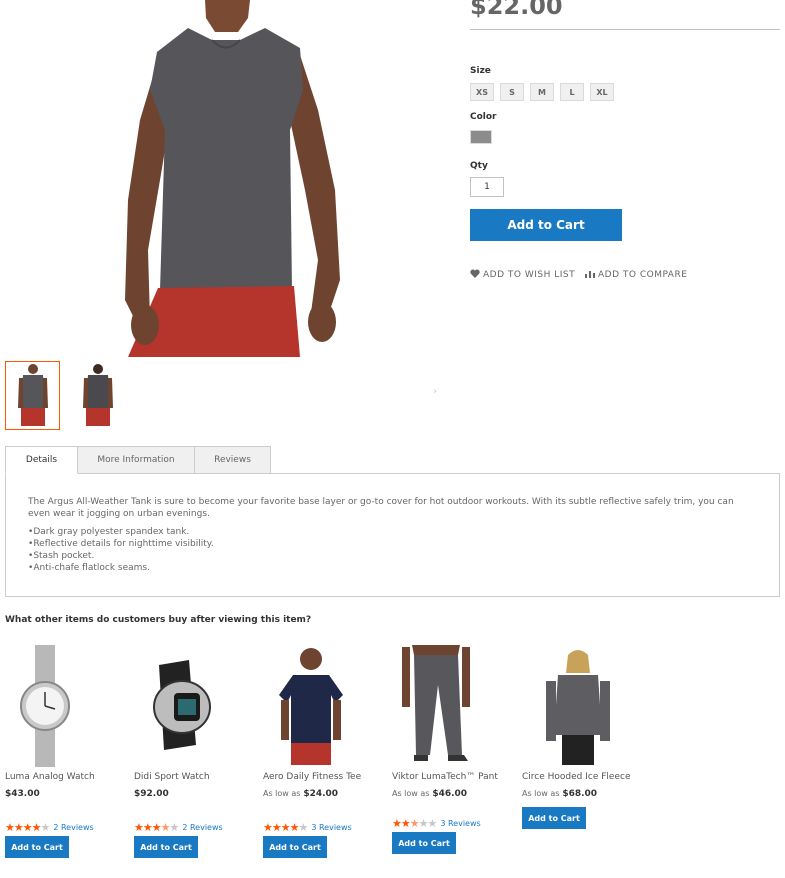 Image resolution: width=785 pixels, height=878 pixels. What do you see at coordinates (66, 777) in the screenshot?
I see `product-name: Luma Analog Watch` at bounding box center [66, 777].